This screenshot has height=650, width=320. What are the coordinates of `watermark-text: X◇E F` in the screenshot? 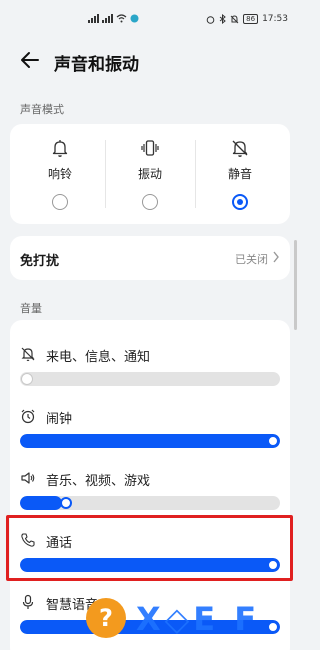 It's located at (198, 619).